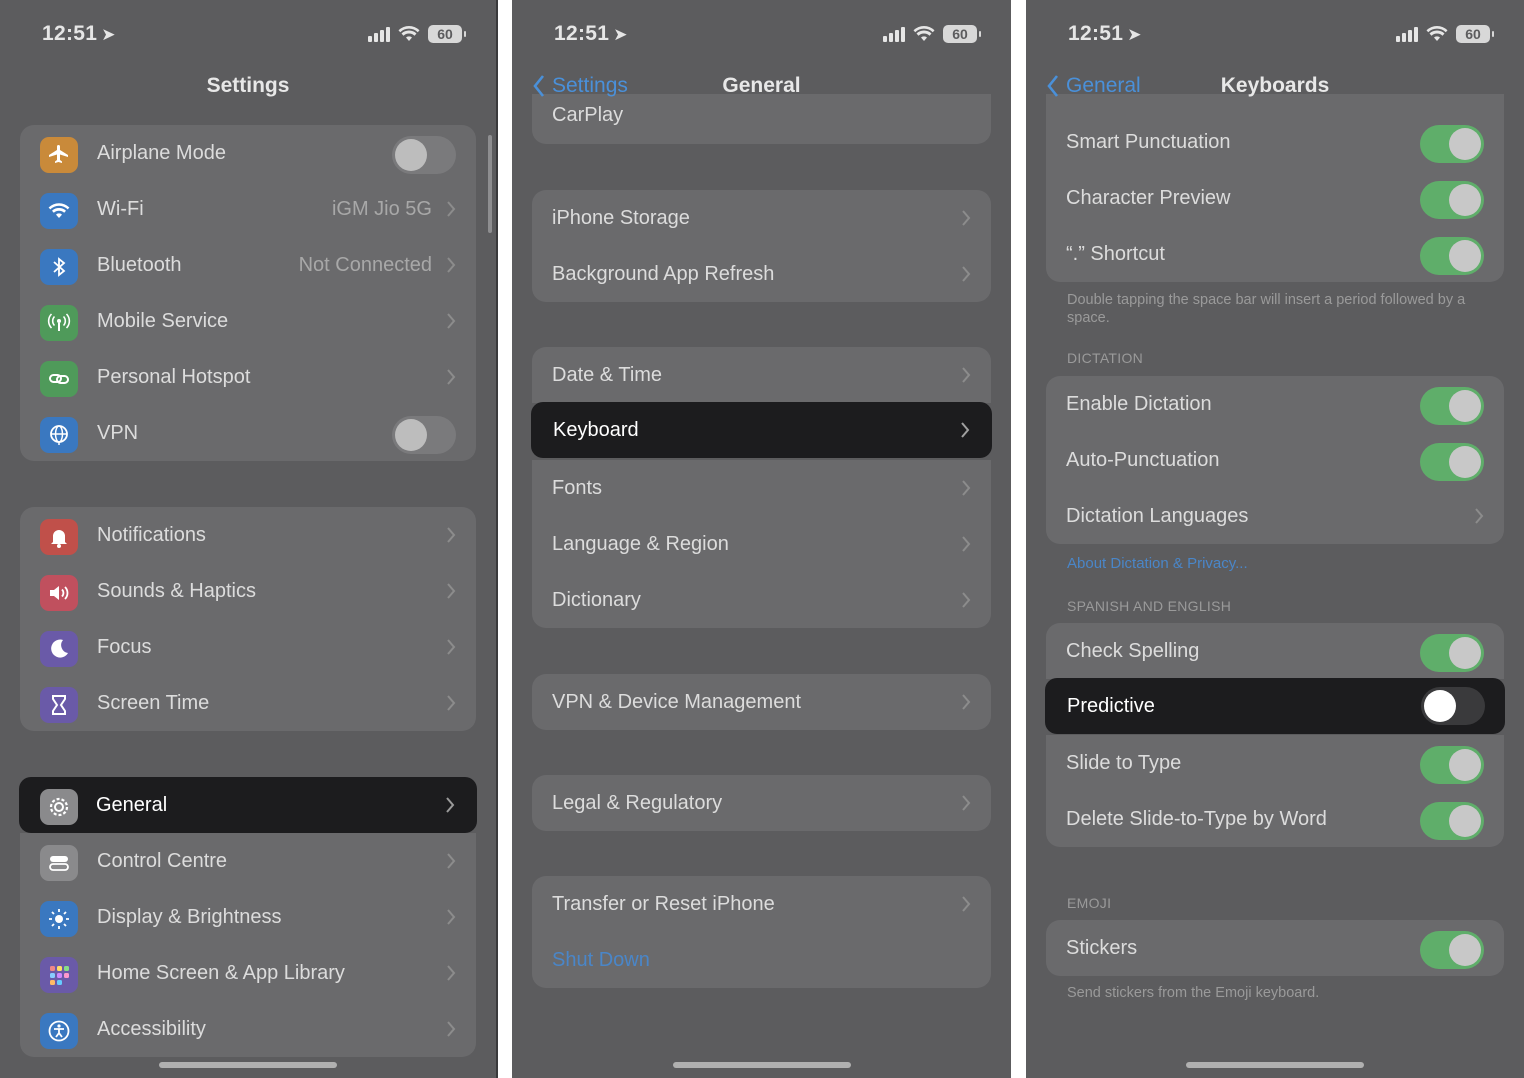  Describe the element at coordinates (761, 960) in the screenshot. I see `shut-down-button: Shut Down` at that location.